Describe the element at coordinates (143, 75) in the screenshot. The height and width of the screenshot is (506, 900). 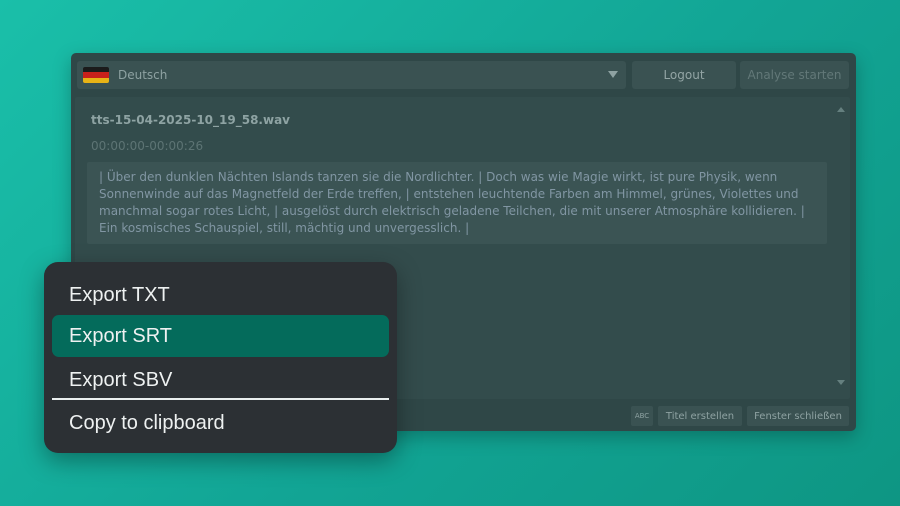
I see `language-label: Deutsch` at that location.